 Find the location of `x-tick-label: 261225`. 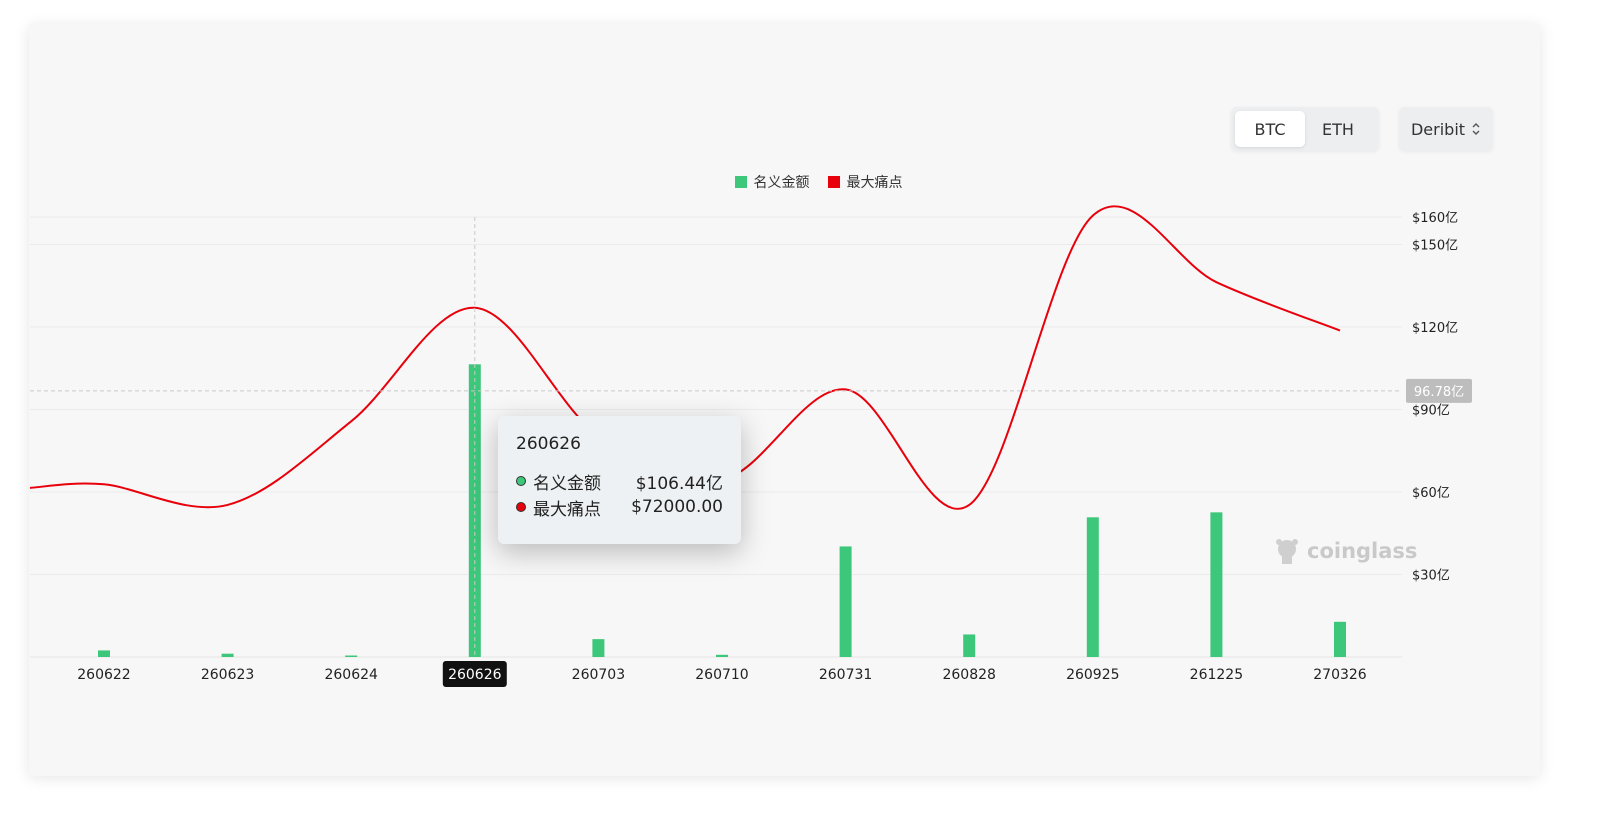

x-tick-label: 261225 is located at coordinates (1216, 675).